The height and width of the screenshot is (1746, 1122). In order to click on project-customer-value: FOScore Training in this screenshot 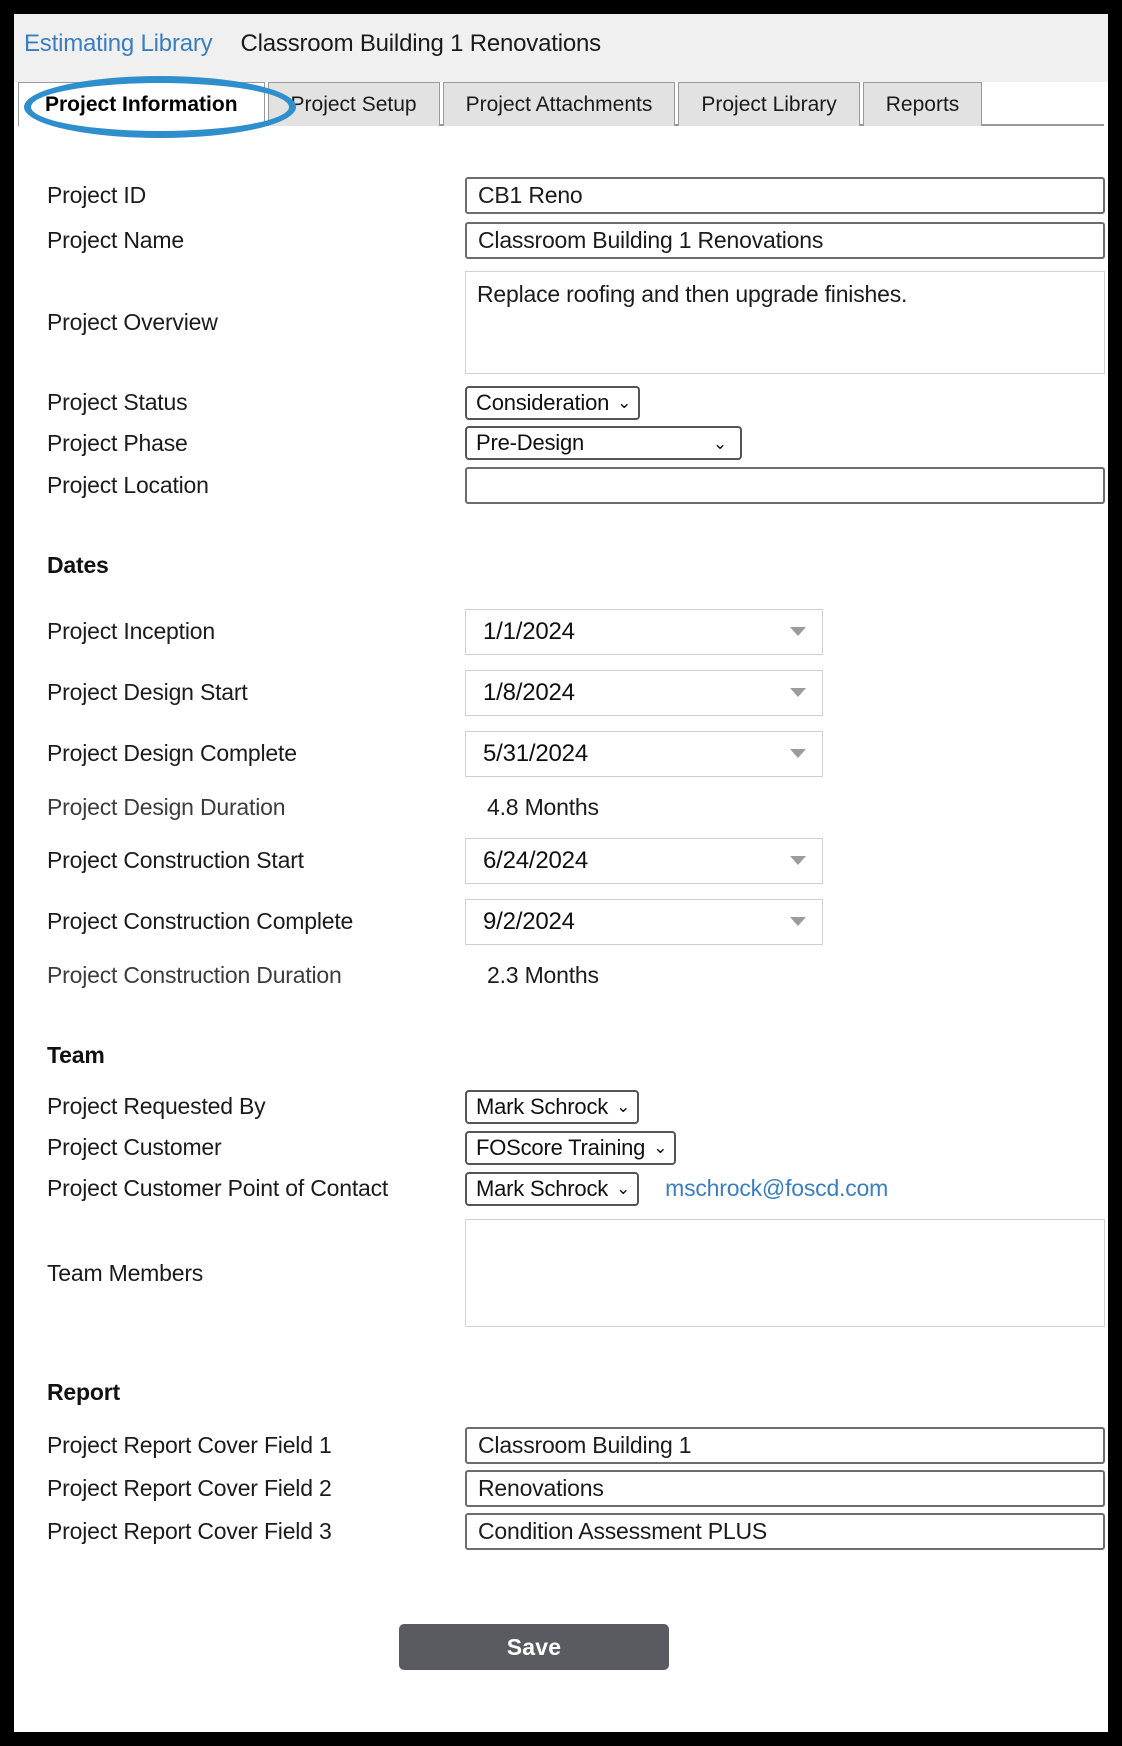, I will do `click(561, 1147)`.